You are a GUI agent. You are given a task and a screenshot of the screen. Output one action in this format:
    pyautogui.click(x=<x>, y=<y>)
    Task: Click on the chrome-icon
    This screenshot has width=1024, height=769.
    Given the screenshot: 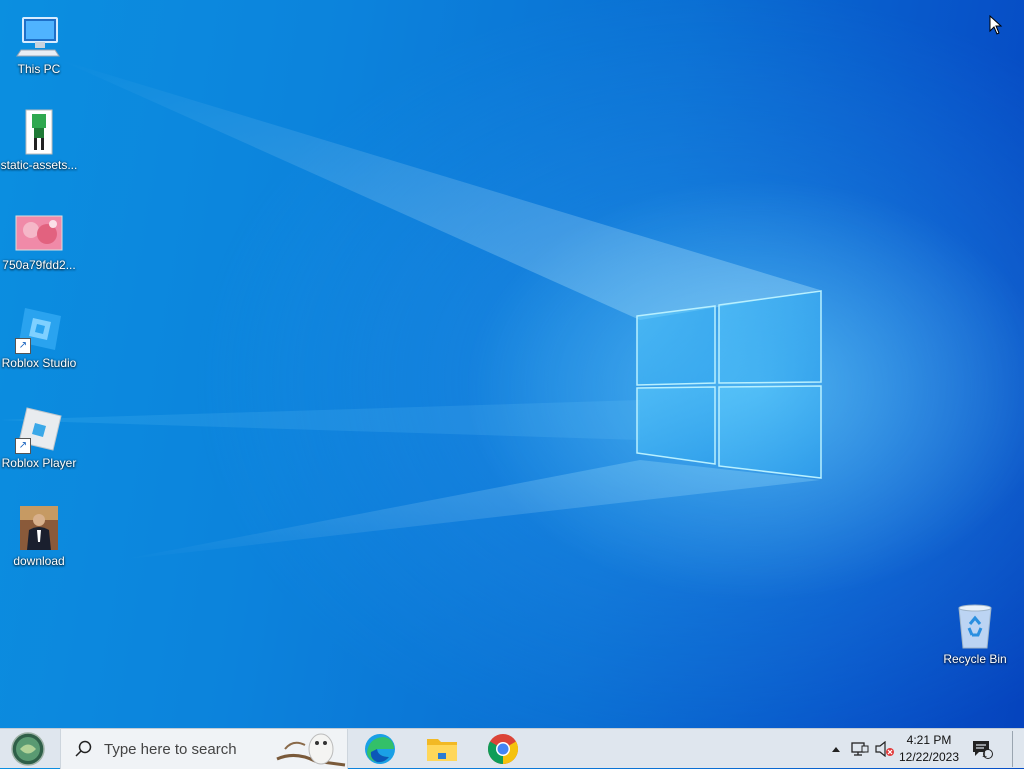 What is the action you would take?
    pyautogui.click(x=503, y=749)
    